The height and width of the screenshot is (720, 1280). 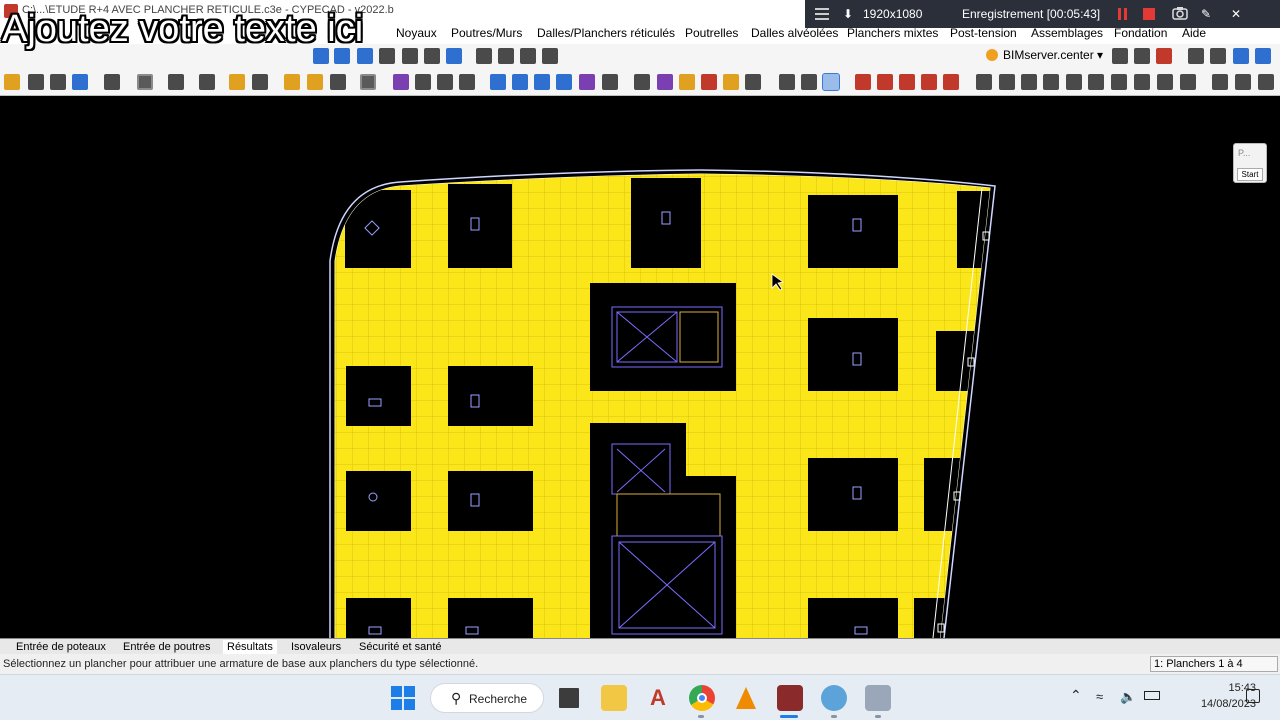 I want to click on tab-entree-poteaux: Entrée de poteaux, so click(x=61, y=647).